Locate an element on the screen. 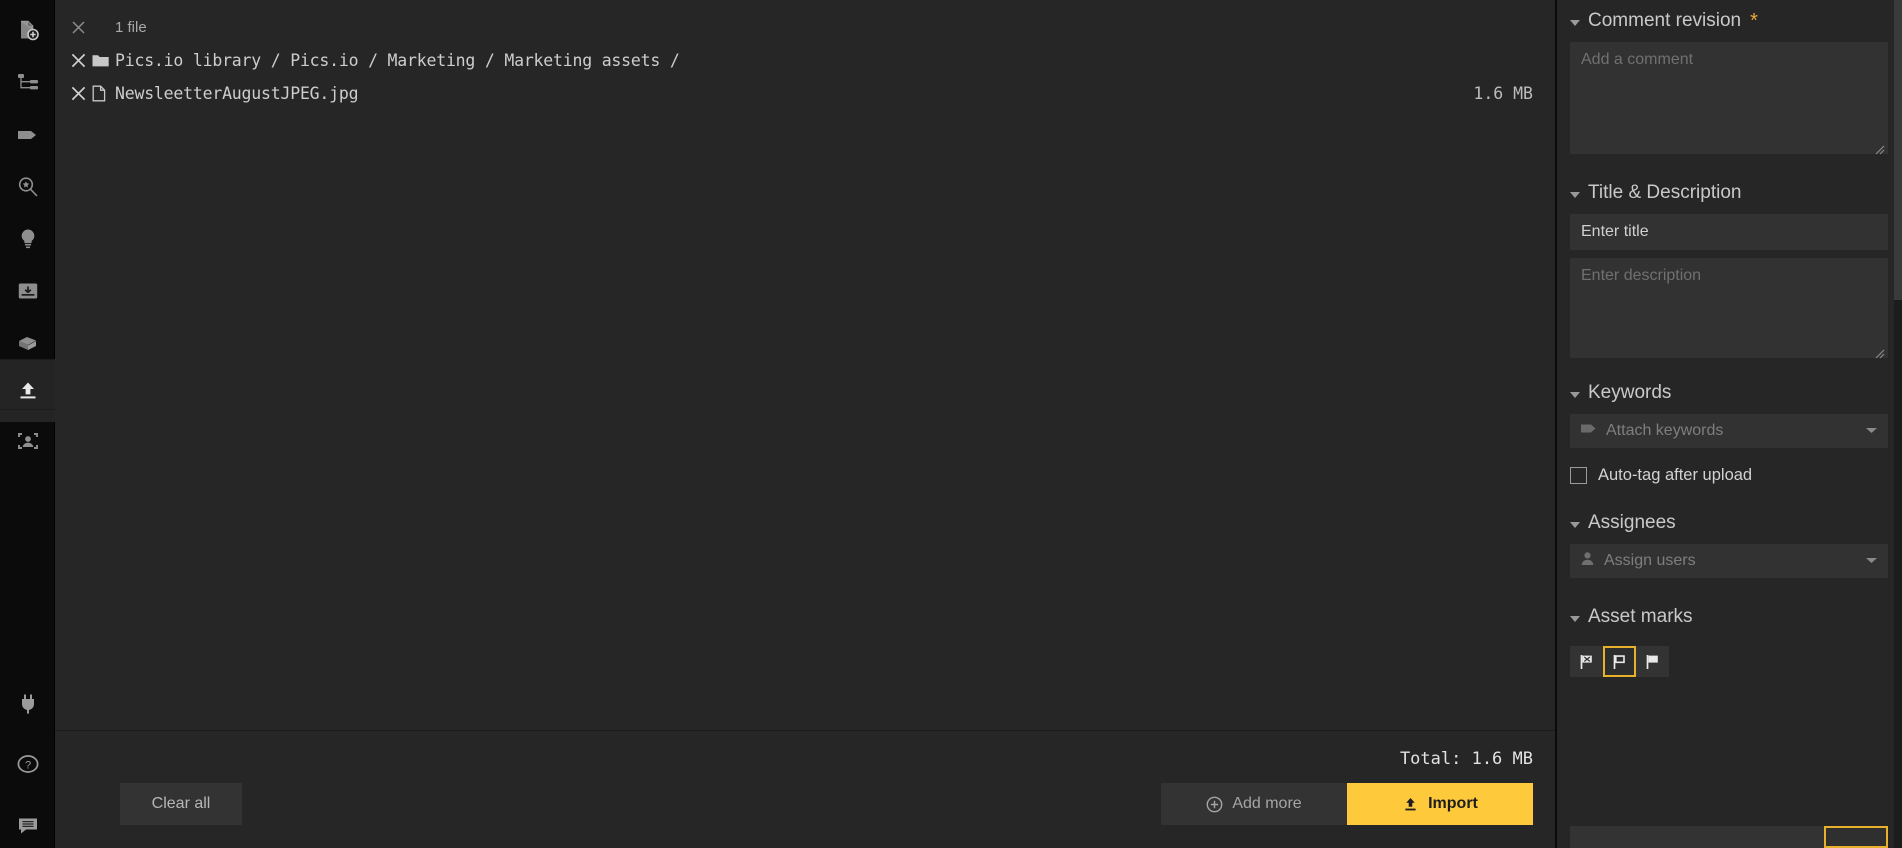 This screenshot has width=1902, height=848. auto-tag-label: Auto-tag after upload is located at coordinates (1675, 474).